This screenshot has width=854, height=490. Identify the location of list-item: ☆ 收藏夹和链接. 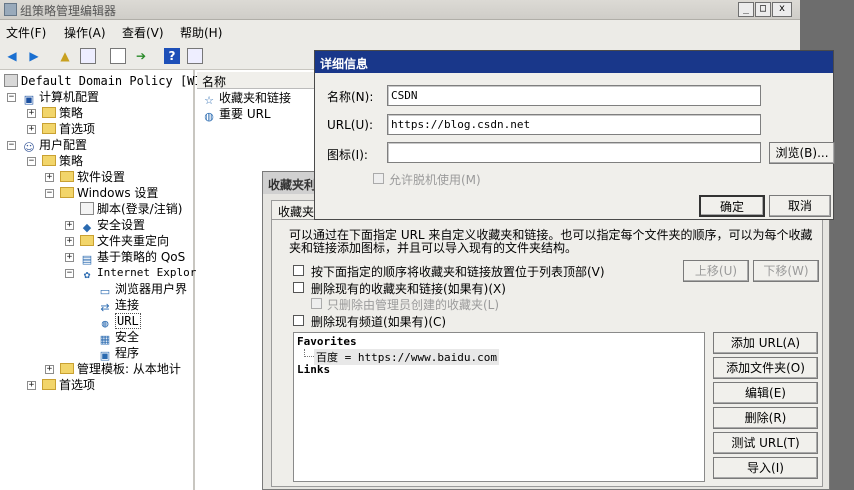
(246, 98).